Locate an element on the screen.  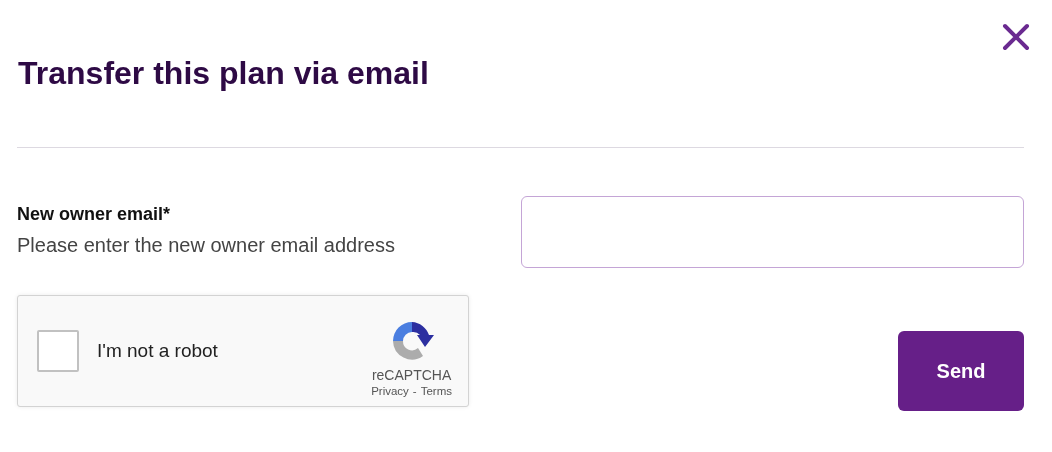
field-label: New owner email* is located at coordinates (94, 214).